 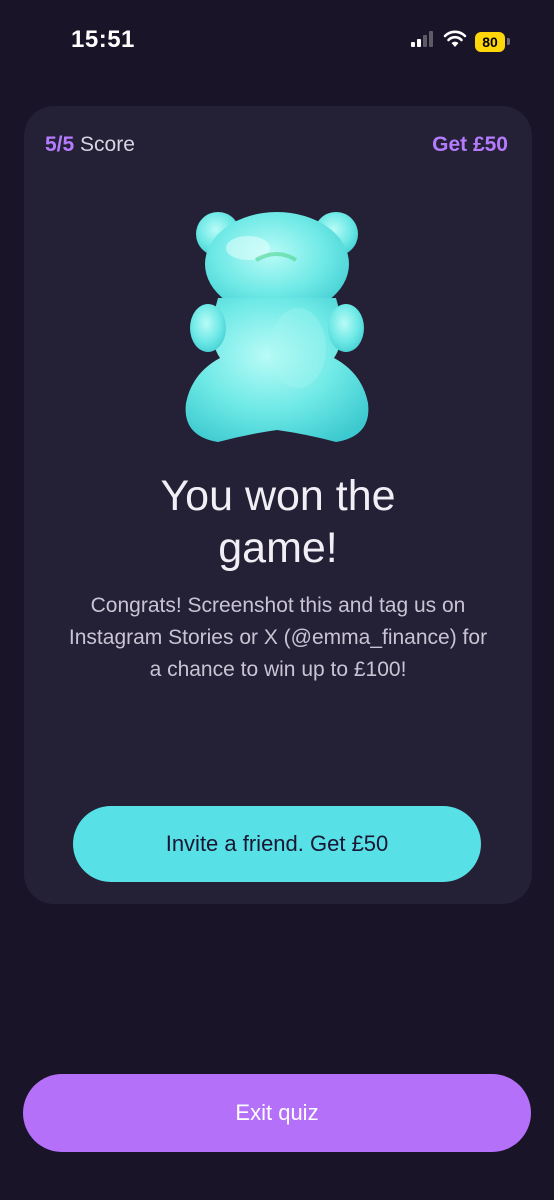 What do you see at coordinates (277, 1113) in the screenshot?
I see `exit-quiz-button: Exit quiz` at bounding box center [277, 1113].